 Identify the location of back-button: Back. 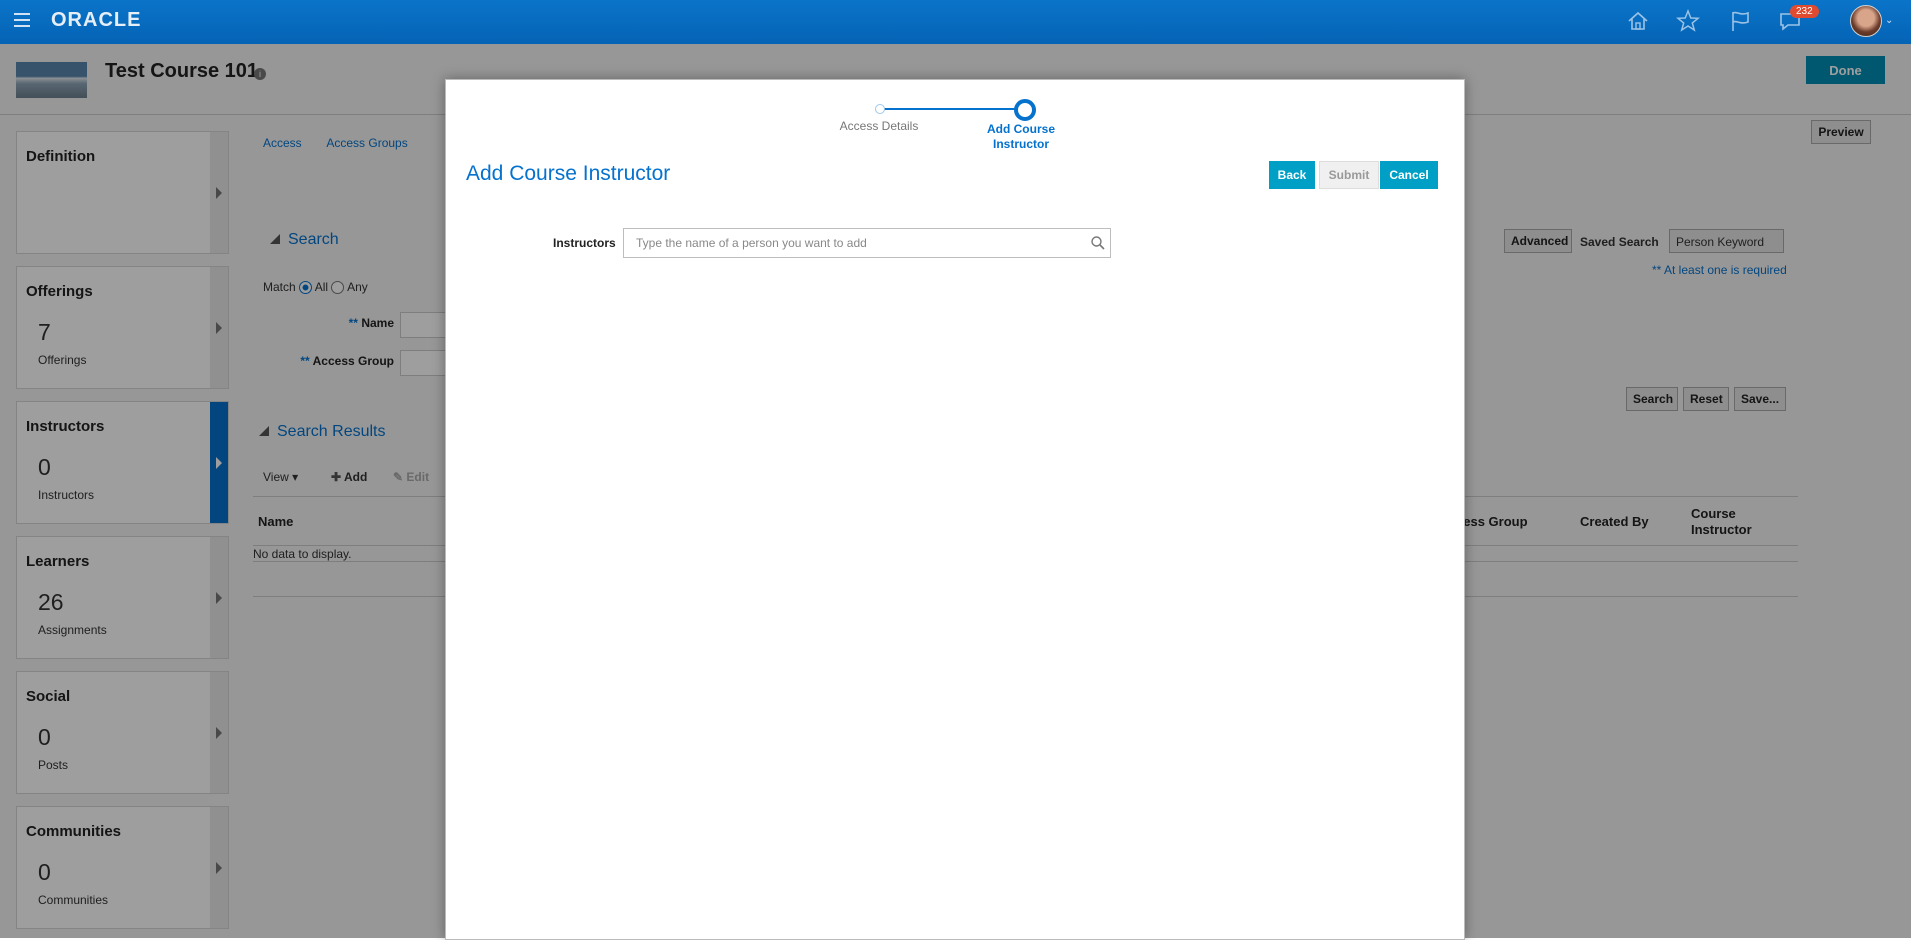
(1292, 175).